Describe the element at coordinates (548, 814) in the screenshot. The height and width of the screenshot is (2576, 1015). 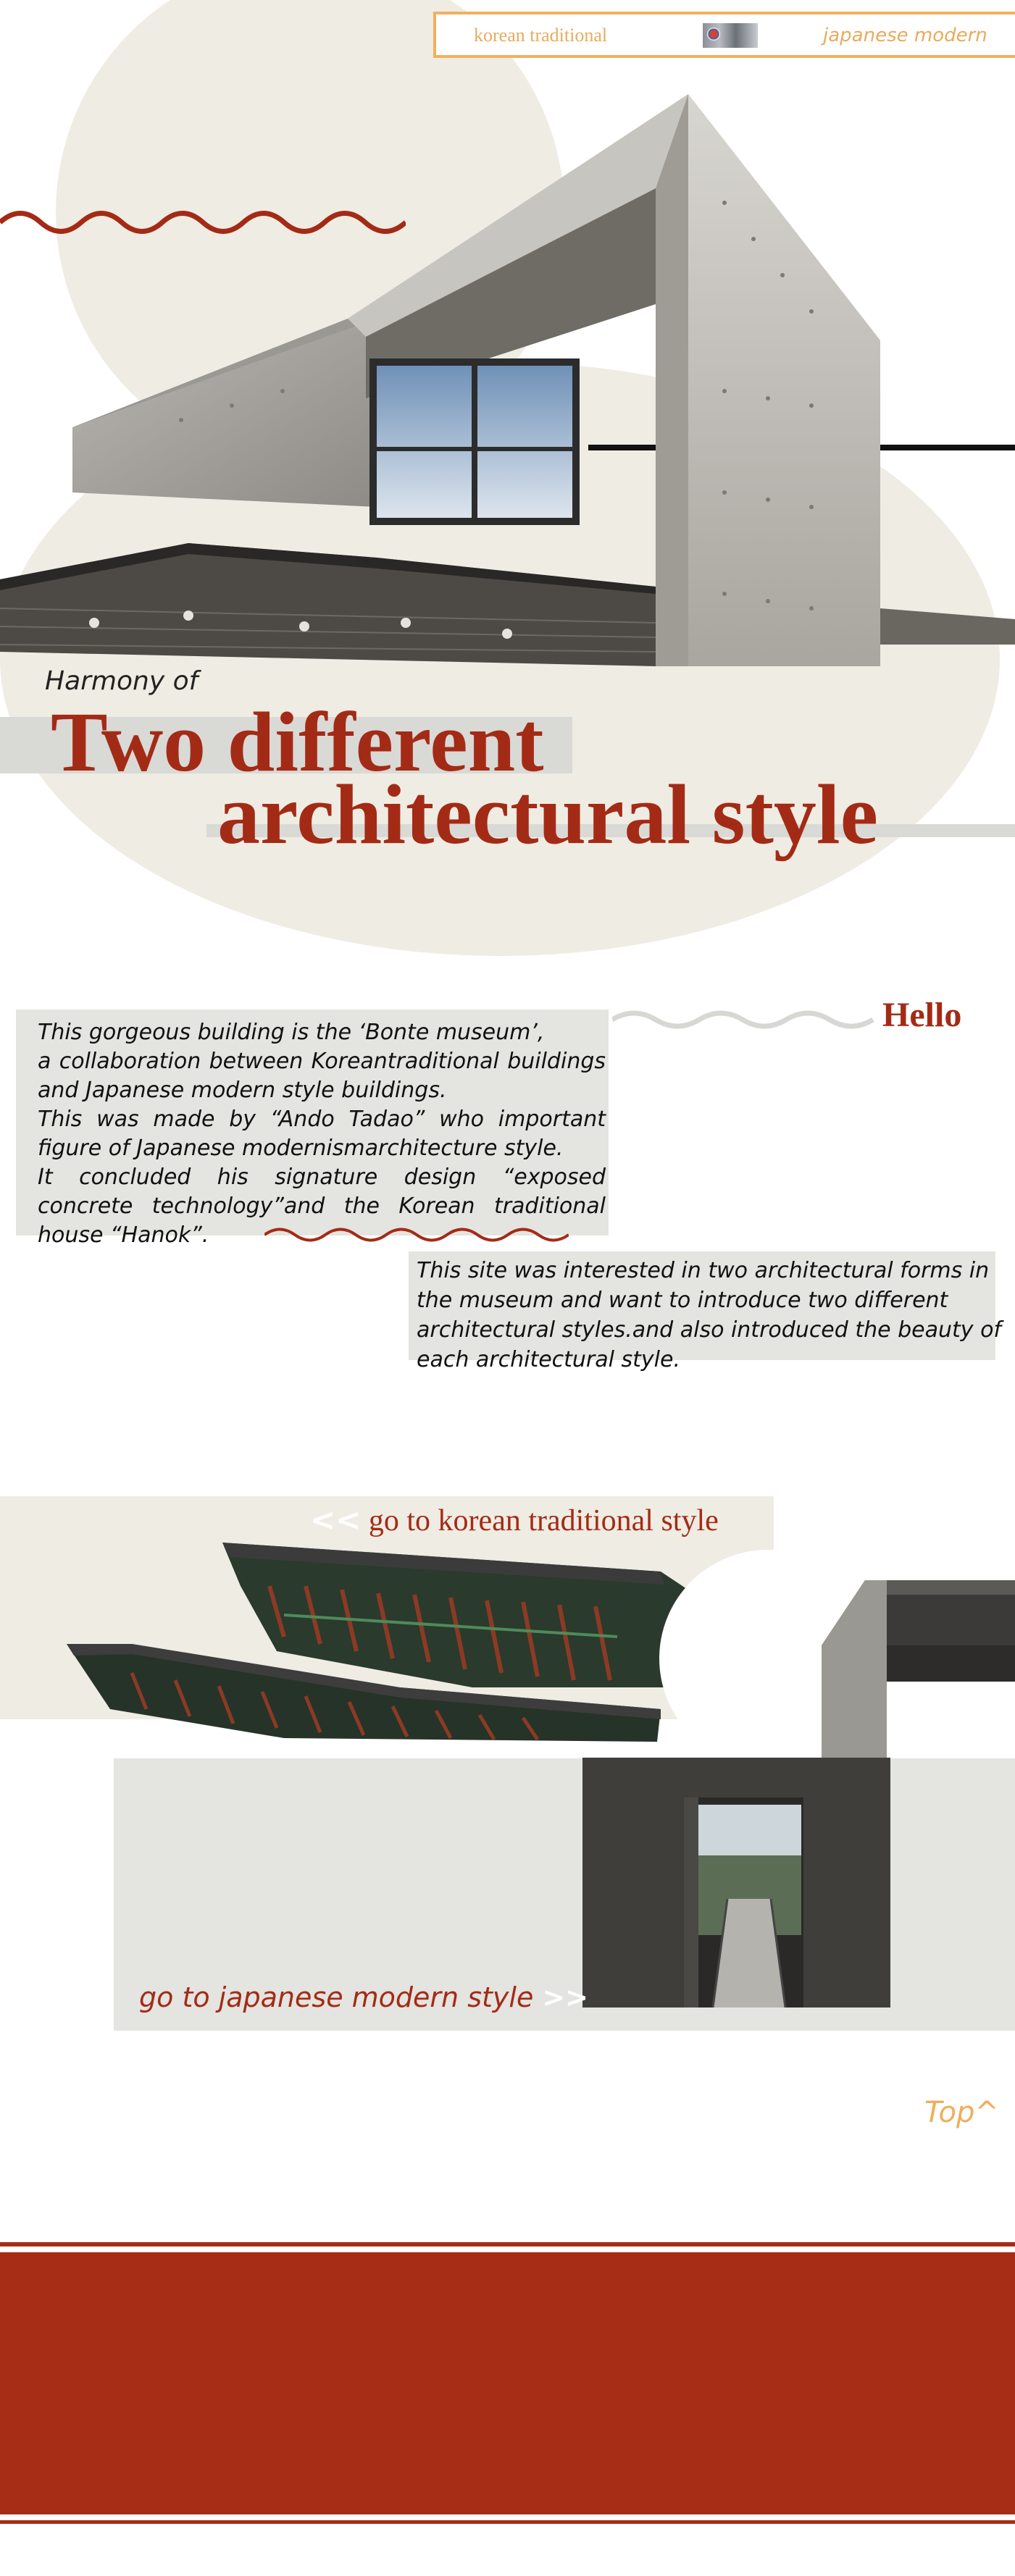
I see `hero-title-line-2: architectural style` at that location.